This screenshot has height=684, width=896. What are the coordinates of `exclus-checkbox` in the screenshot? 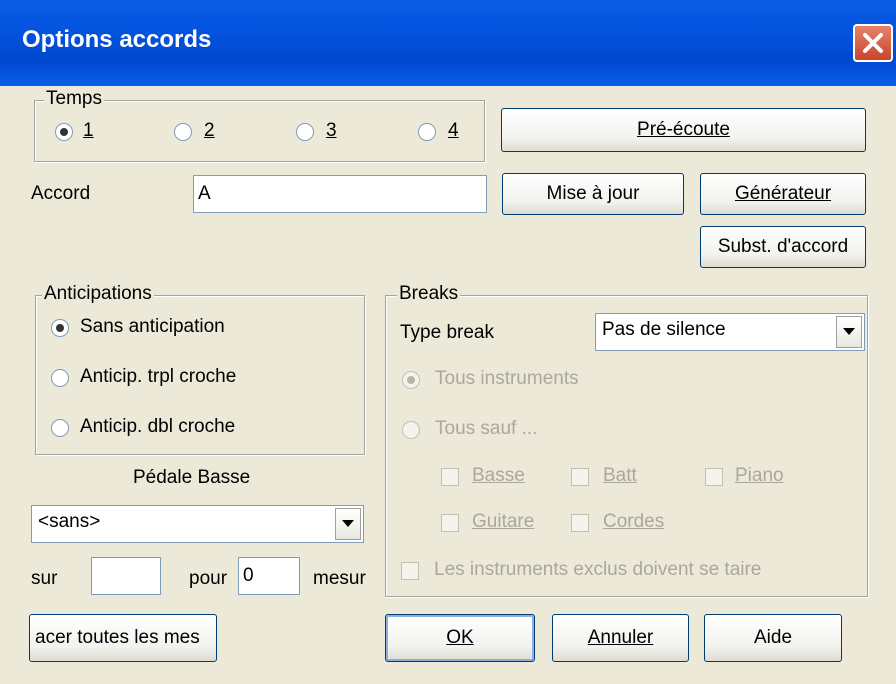 It's located at (410, 571).